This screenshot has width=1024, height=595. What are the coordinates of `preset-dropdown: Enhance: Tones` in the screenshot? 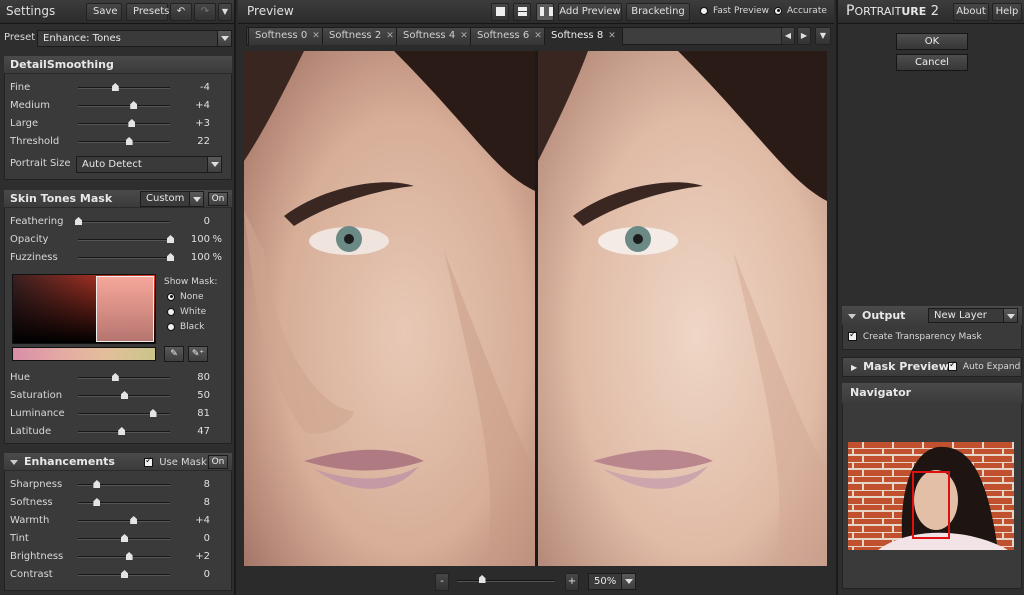 It's located at (134, 38).